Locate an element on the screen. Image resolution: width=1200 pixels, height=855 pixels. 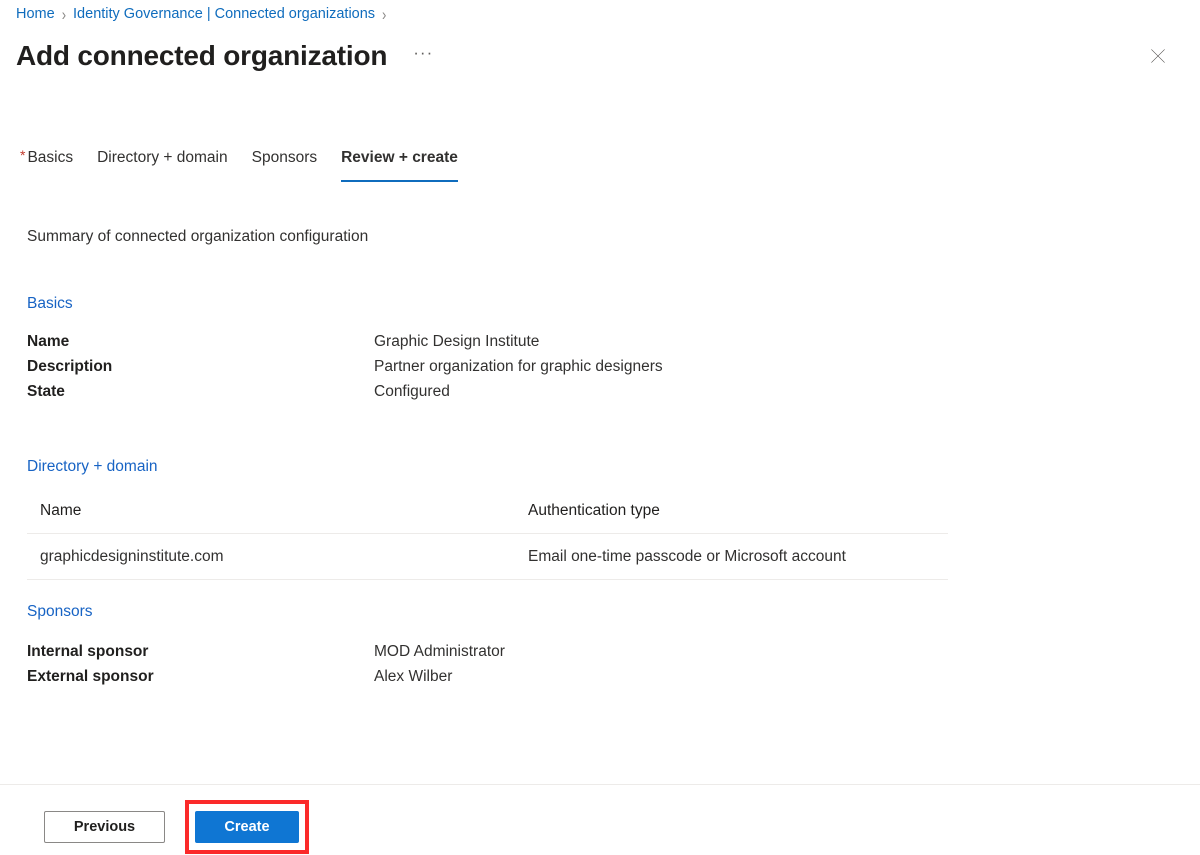
page-title: Add connected organization is located at coordinates (202, 55).